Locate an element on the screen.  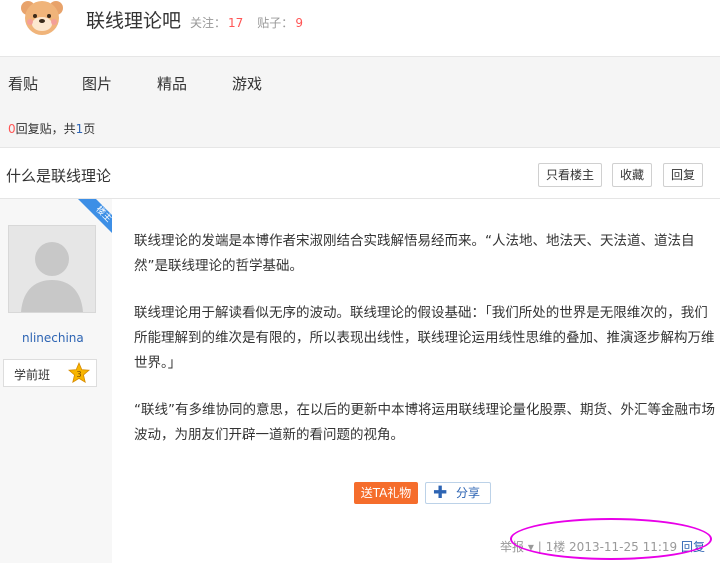
posts-count: 9 is located at coordinates (299, 23).